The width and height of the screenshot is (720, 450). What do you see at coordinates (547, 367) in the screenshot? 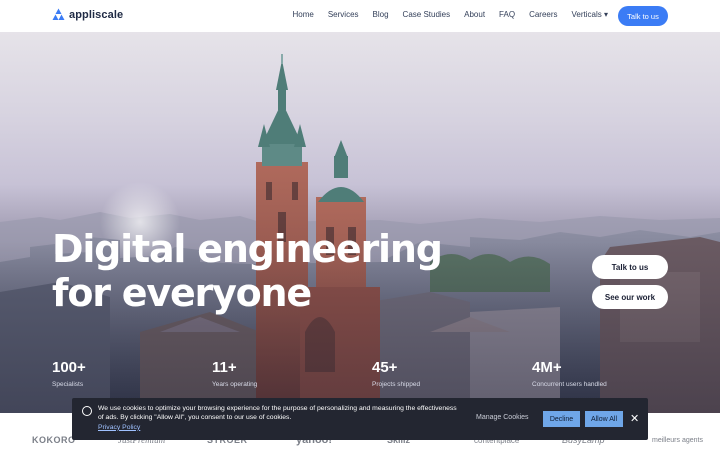
I see `stat-value: 4M+` at bounding box center [547, 367].